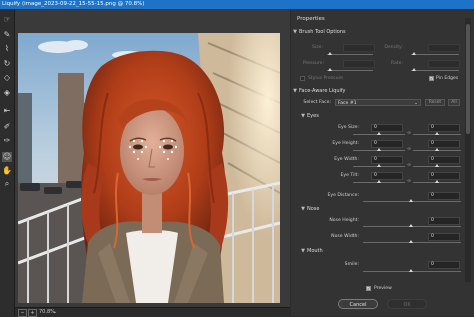 The image size is (474, 317). What do you see at coordinates (350, 54) in the screenshot?
I see `size-slider` at bounding box center [350, 54].